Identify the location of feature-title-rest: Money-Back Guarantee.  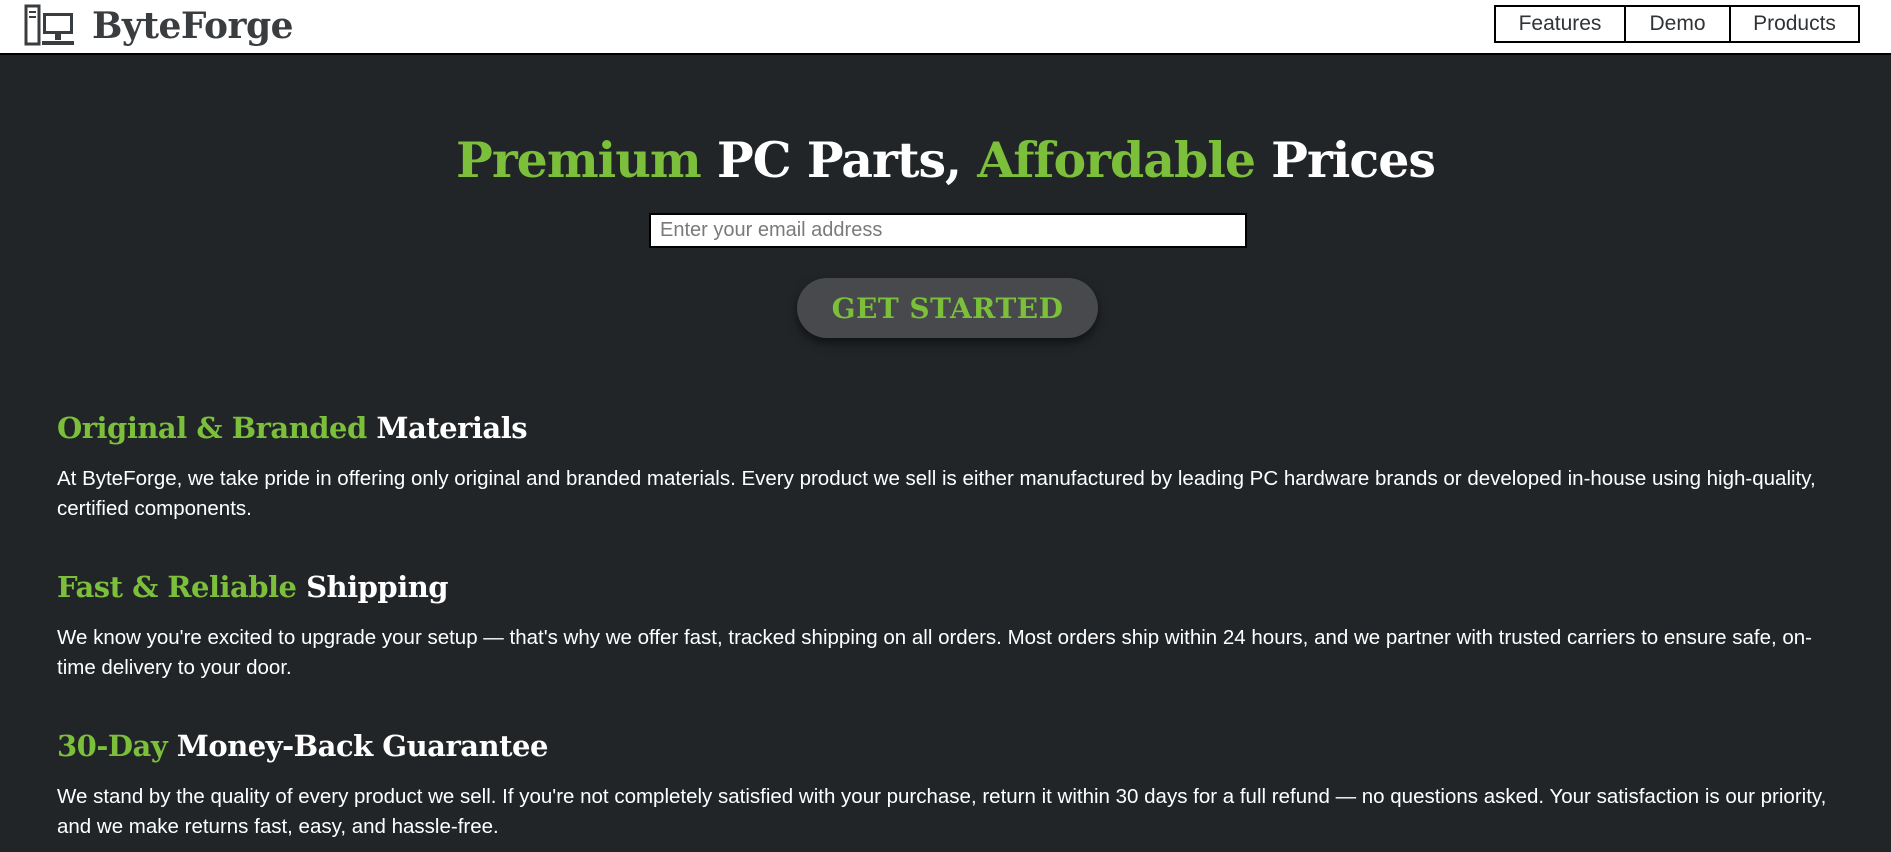
(358, 746).